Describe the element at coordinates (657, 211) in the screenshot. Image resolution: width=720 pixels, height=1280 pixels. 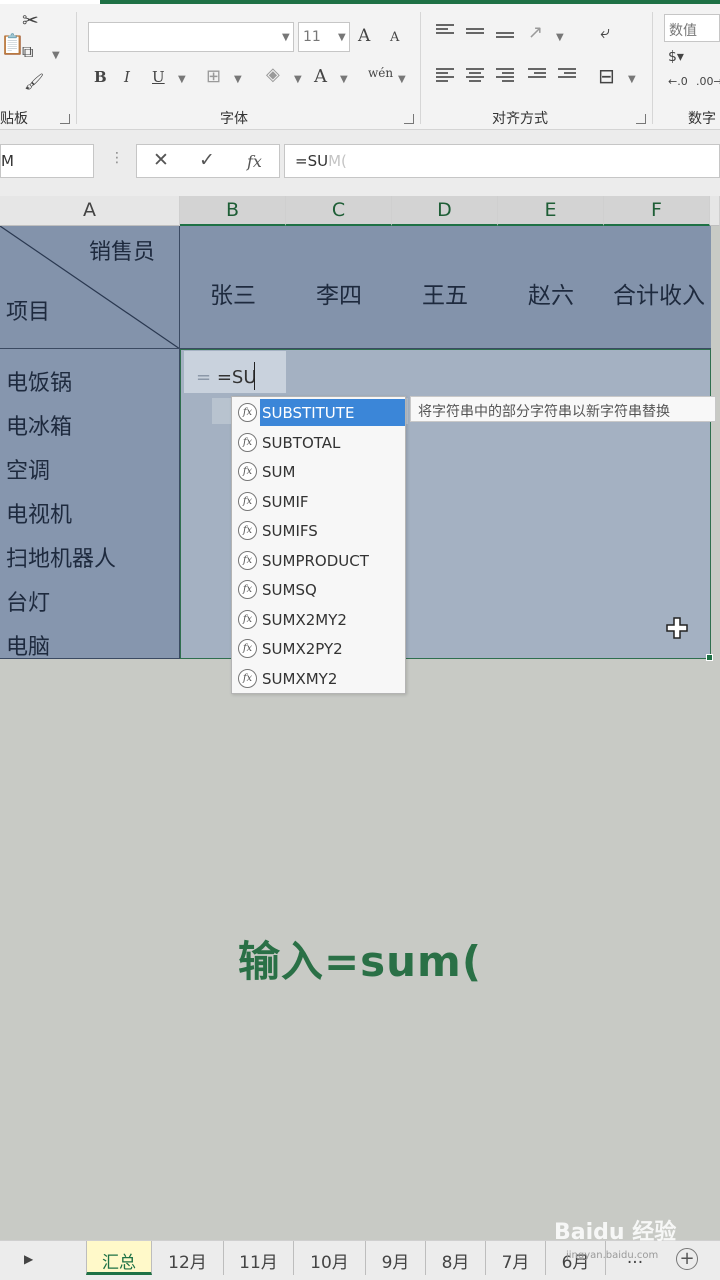
I see `column-header-f: F` at that location.